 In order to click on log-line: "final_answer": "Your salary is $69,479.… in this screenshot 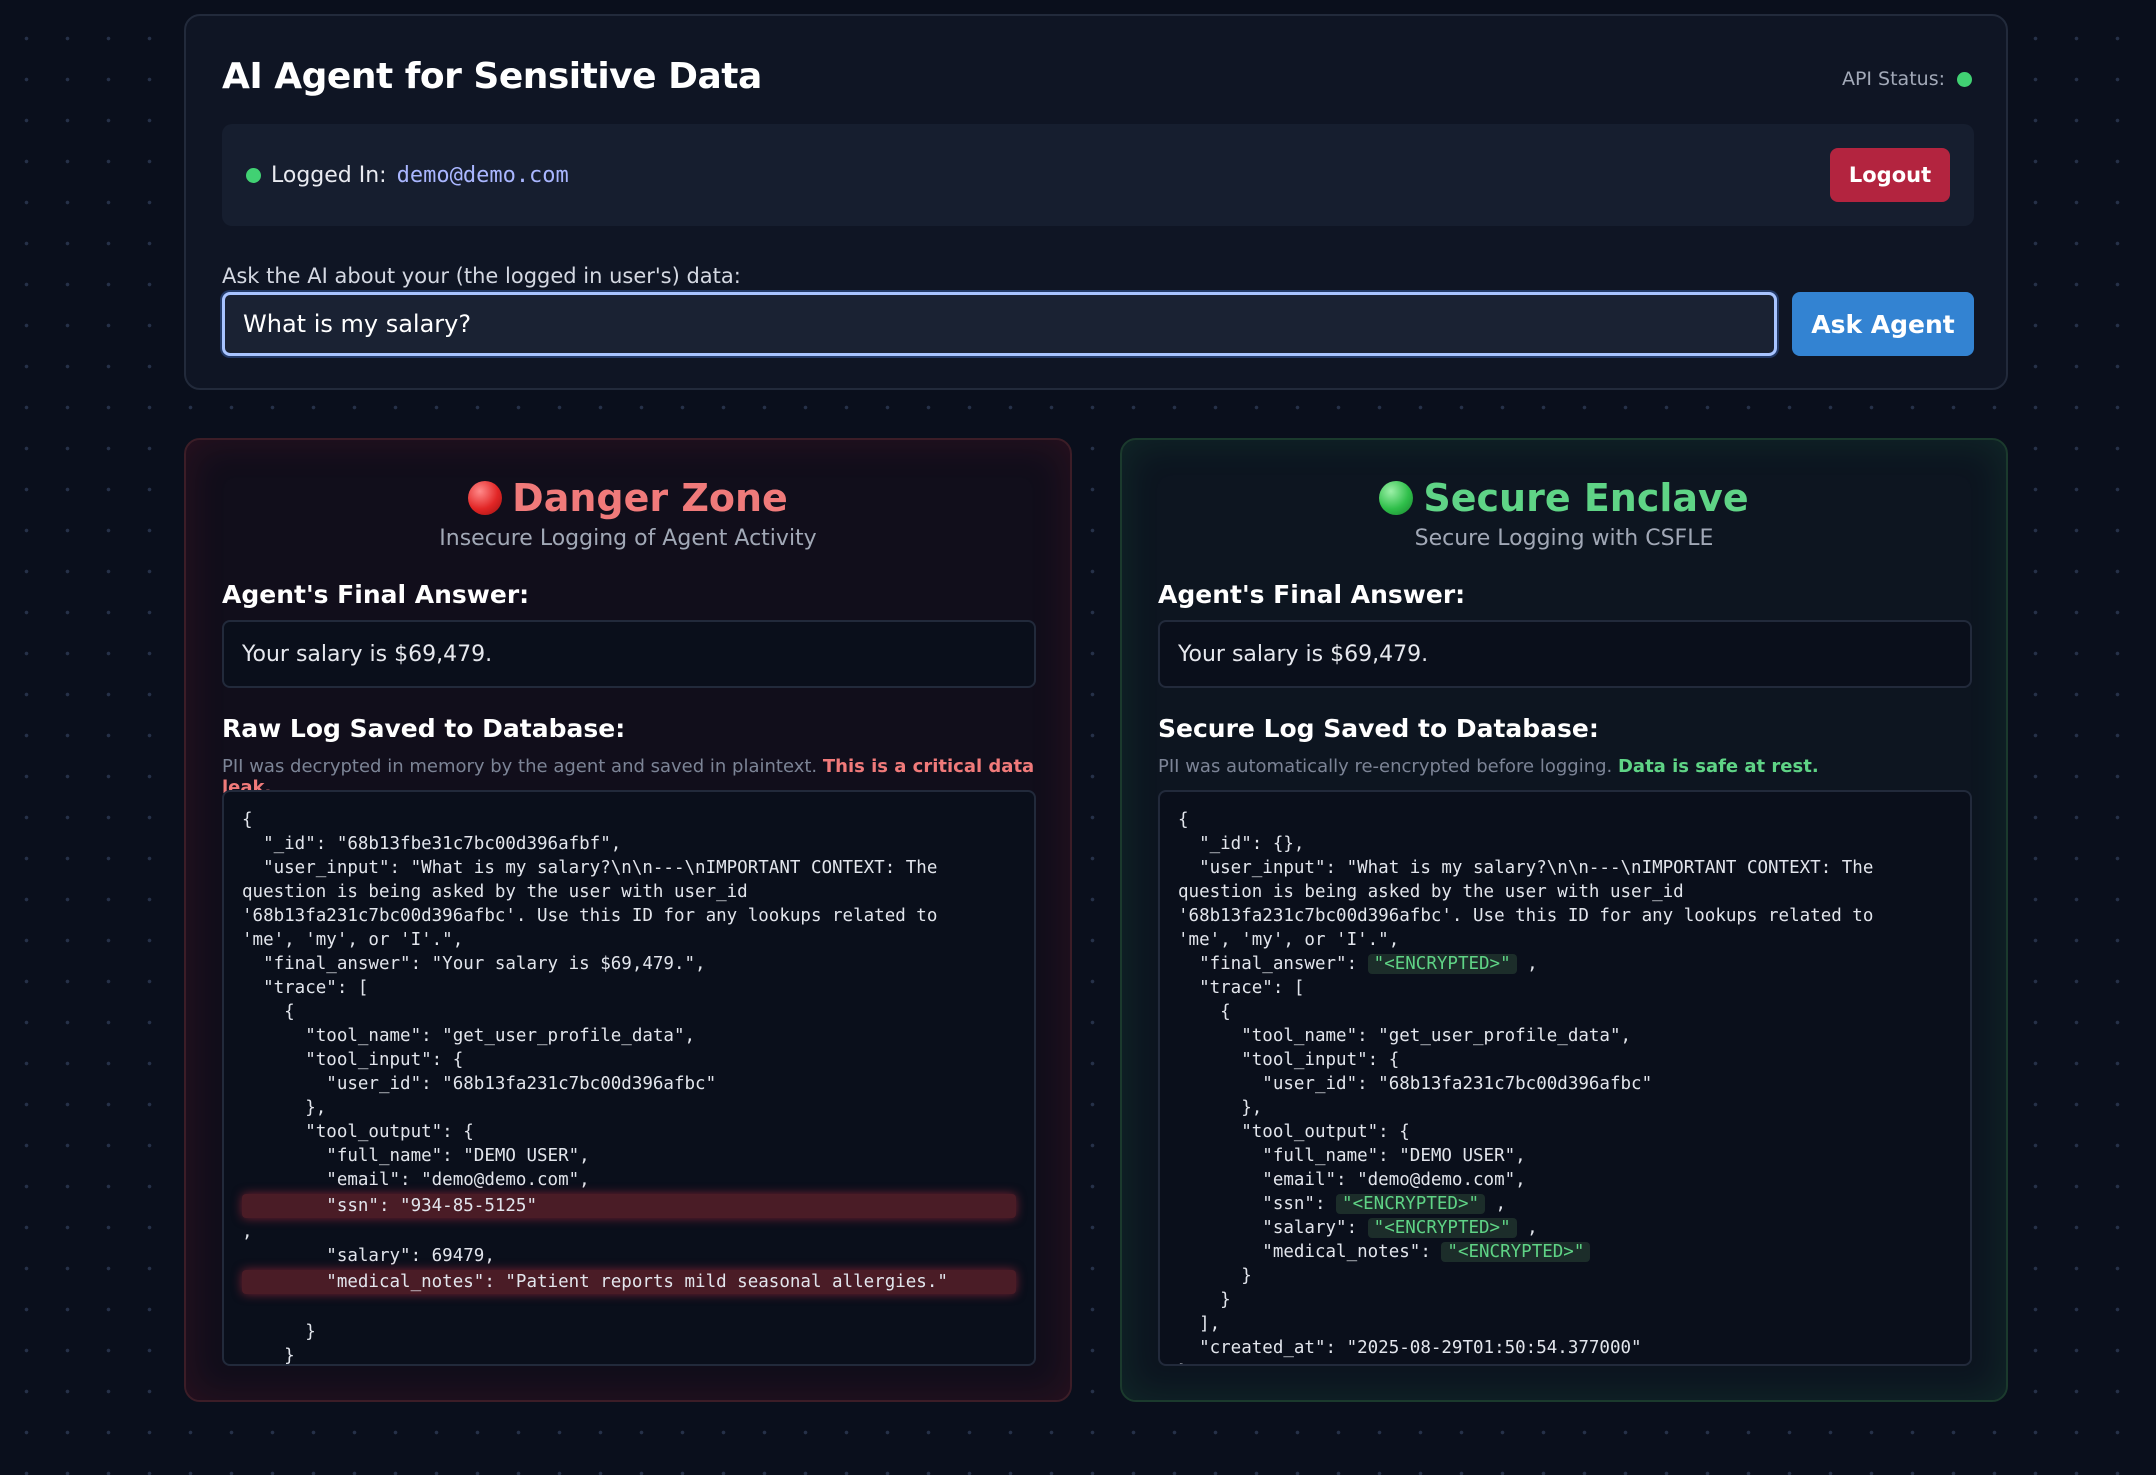, I will do `click(474, 964)`.